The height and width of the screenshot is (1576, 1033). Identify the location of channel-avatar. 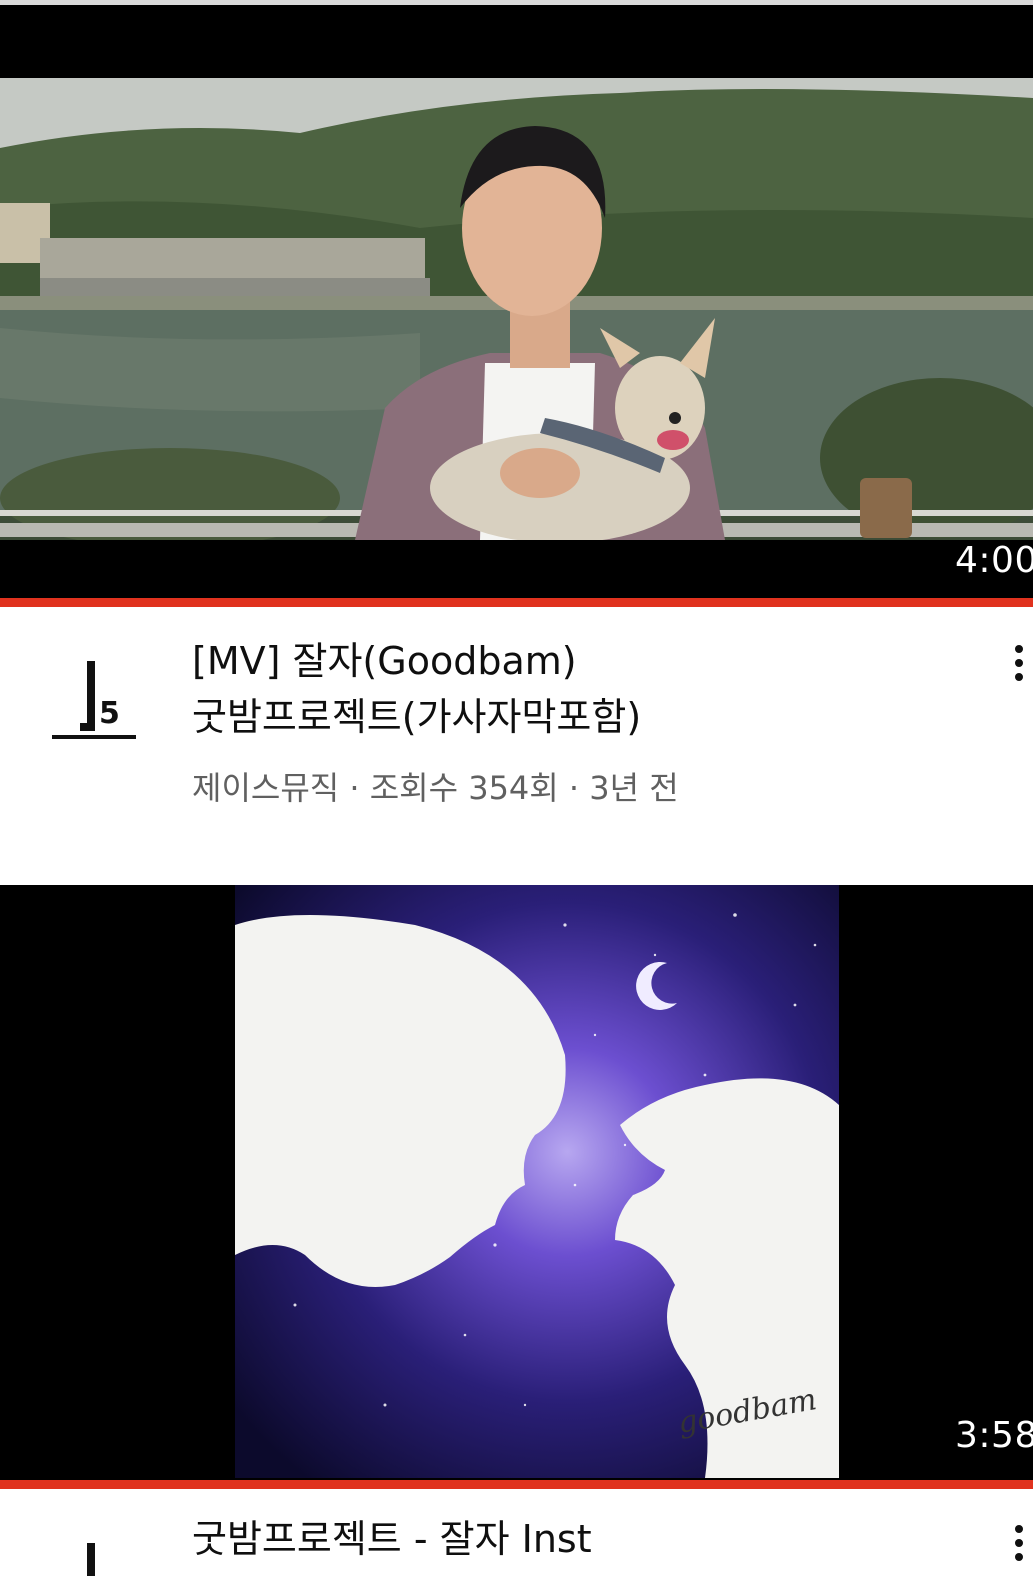
(92, 1552).